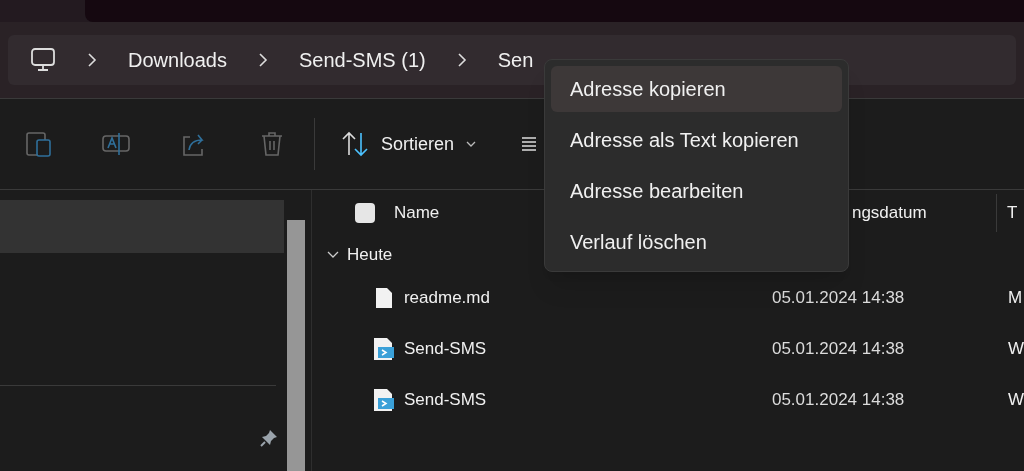 The height and width of the screenshot is (471, 1024). Describe the element at coordinates (116, 144) in the screenshot. I see `rename-icon` at that location.